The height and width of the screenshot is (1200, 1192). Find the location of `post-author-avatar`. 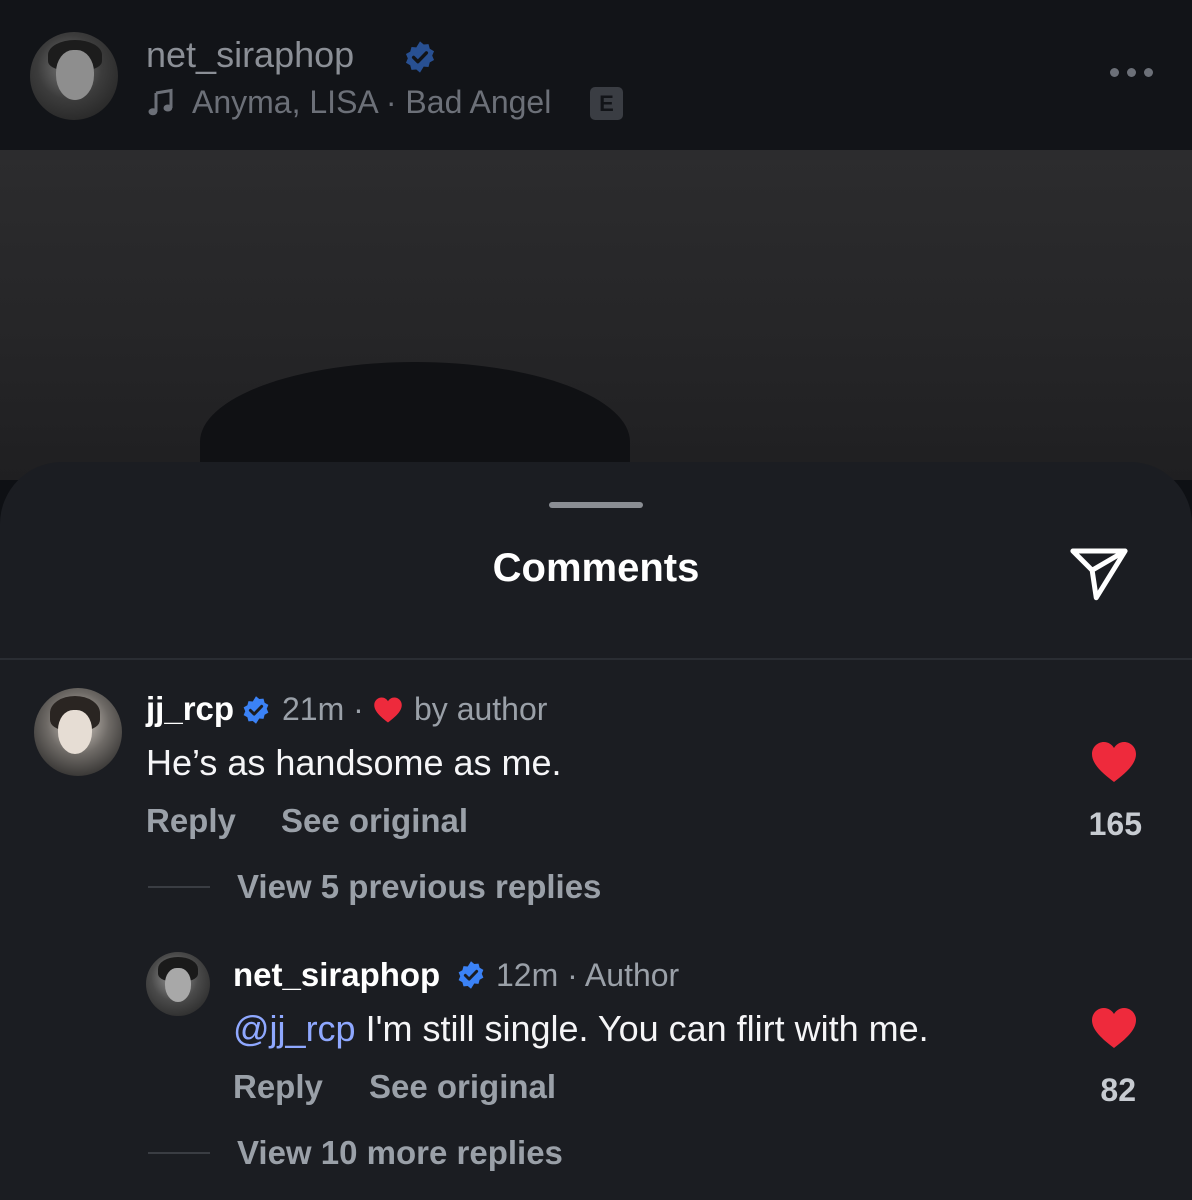

post-author-avatar is located at coordinates (74, 76).